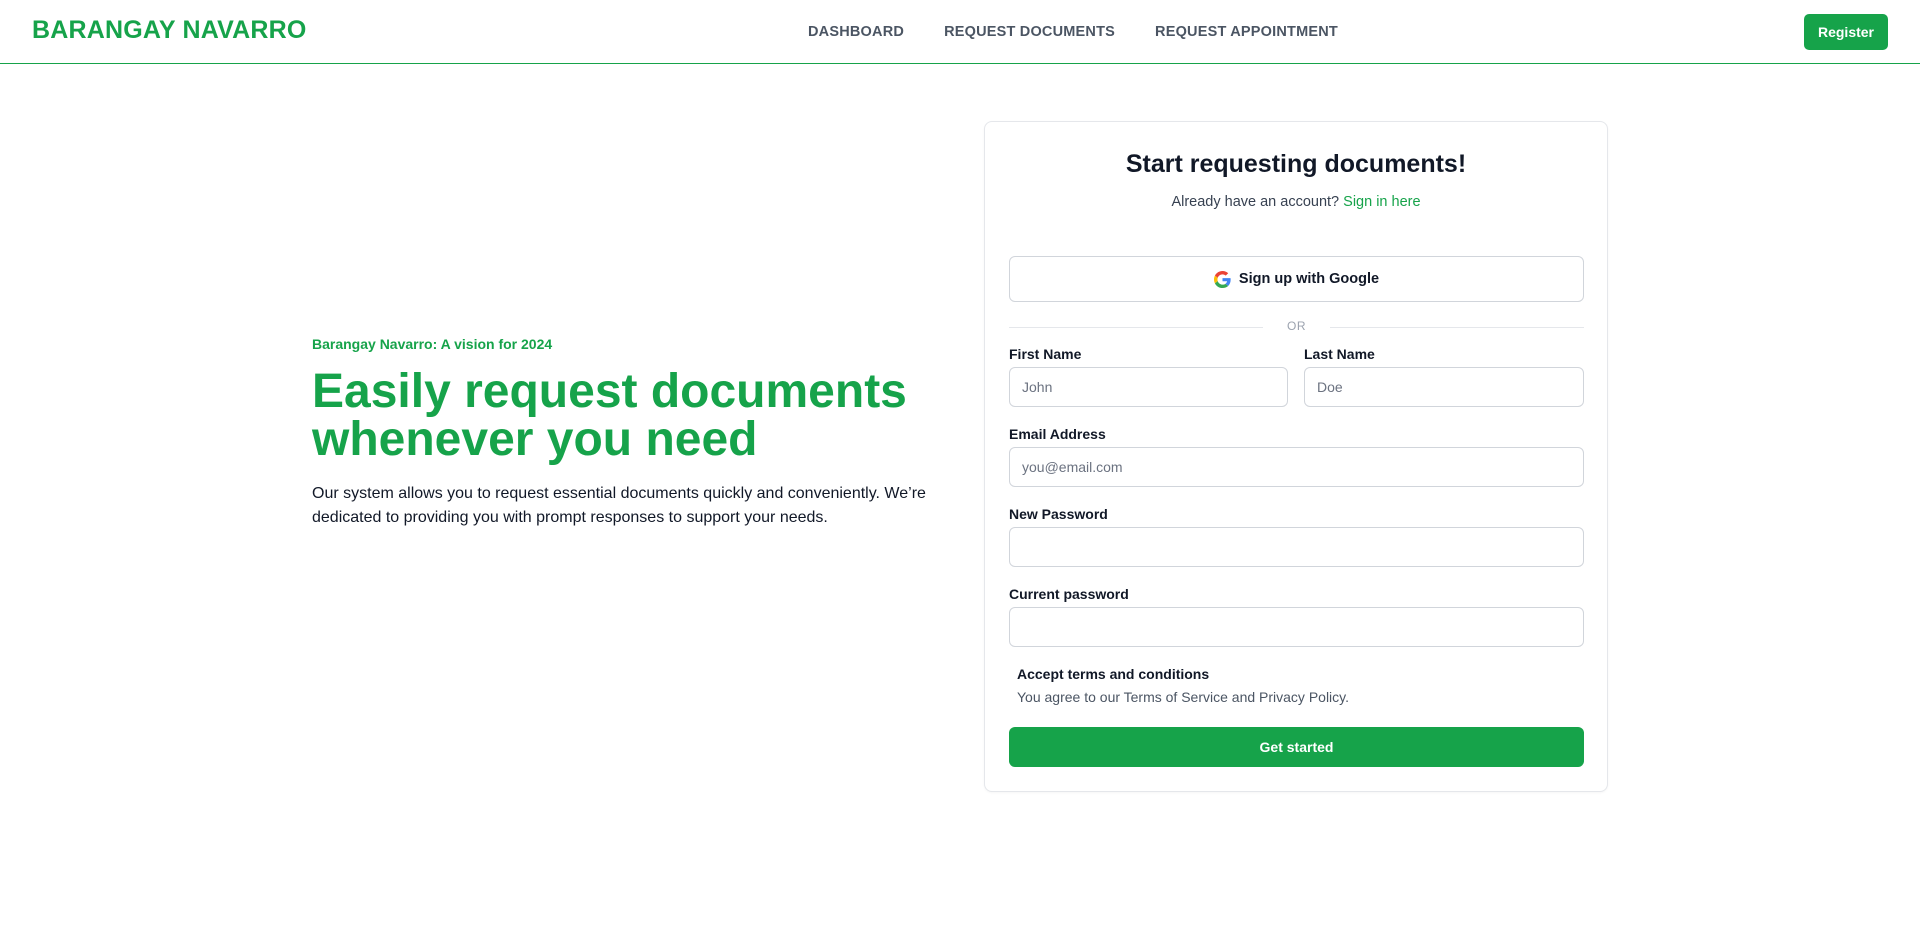 This screenshot has height=929, width=1920. Describe the element at coordinates (169, 30) in the screenshot. I see `brand-logo: BARANGAY NAVARRO` at that location.